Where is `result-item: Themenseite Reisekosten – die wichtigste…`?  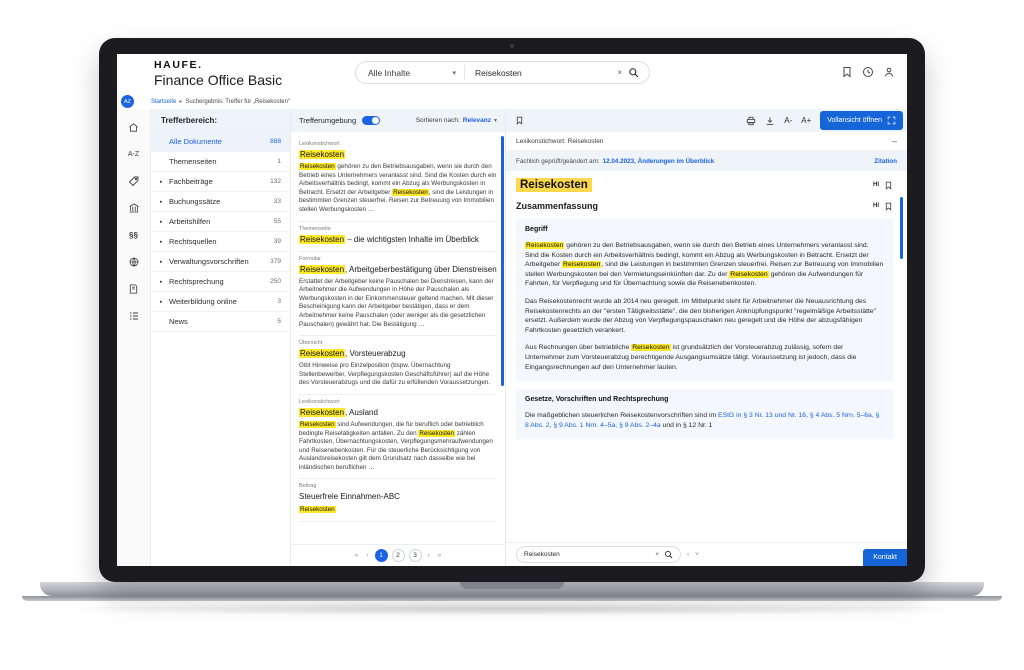
result-item: Themenseite Reisekosten – die wichtigste… is located at coordinates (398, 237).